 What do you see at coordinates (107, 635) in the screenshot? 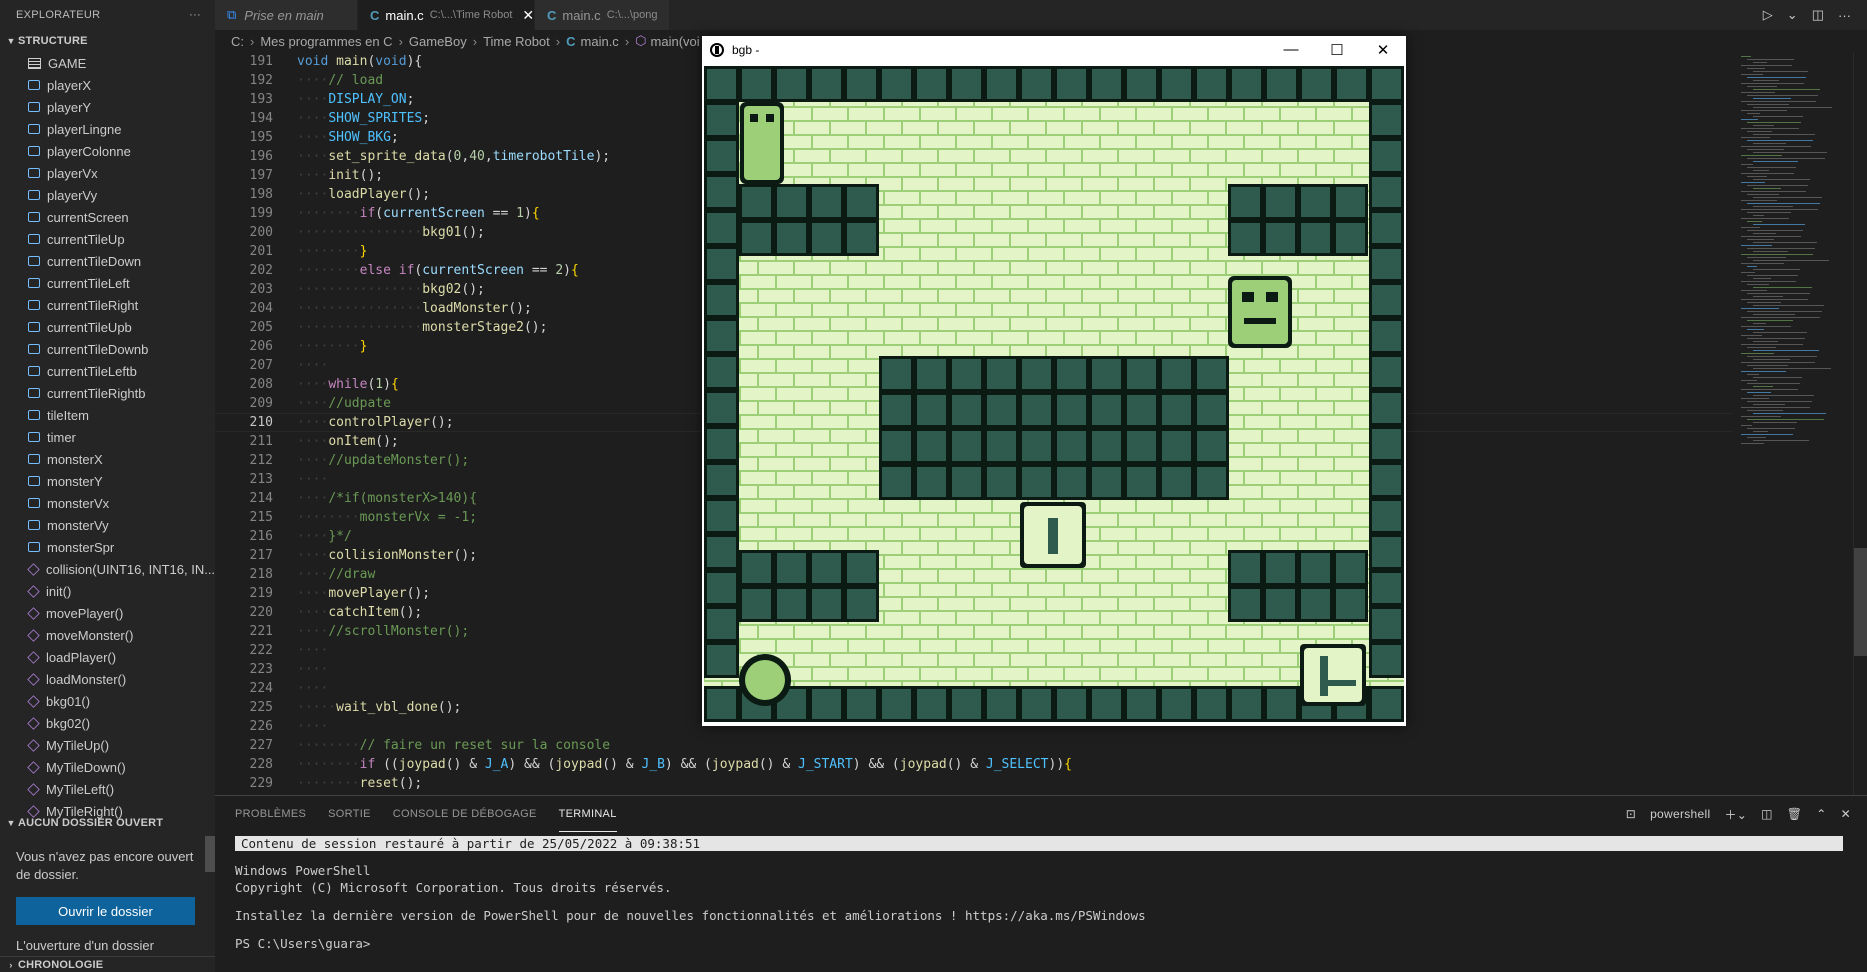
I see `outline-item: moveMonster()` at bounding box center [107, 635].